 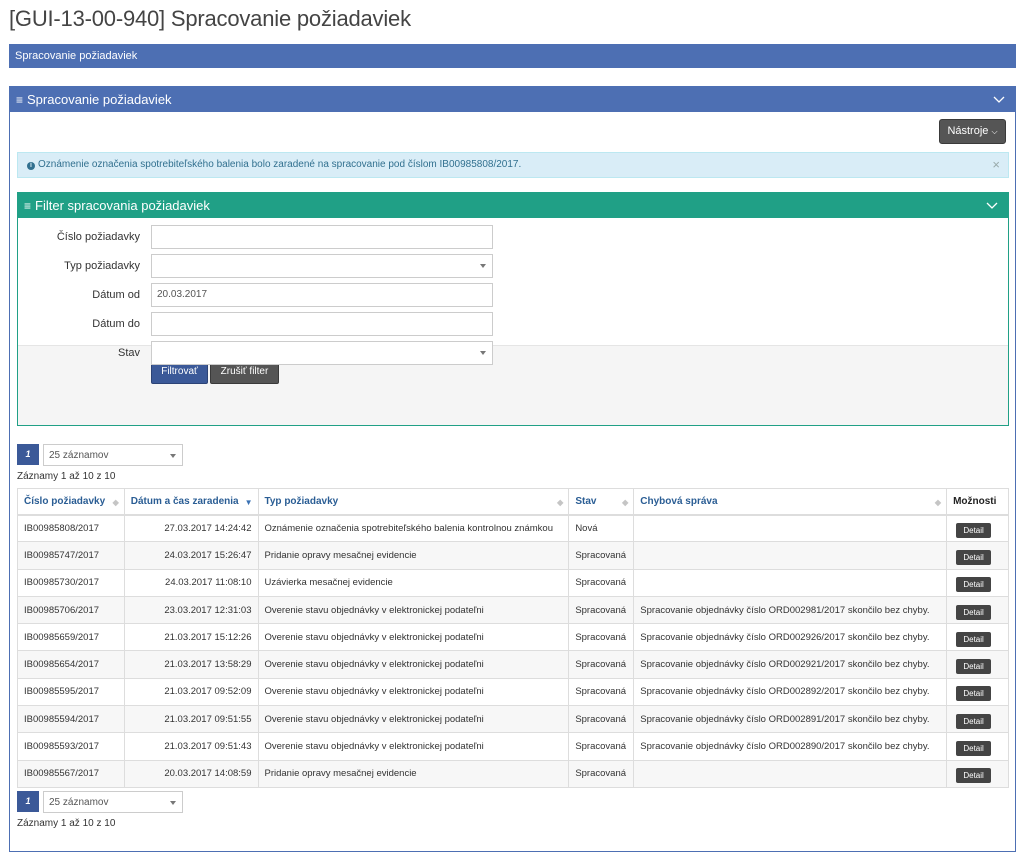 What do you see at coordinates (601, 528) in the screenshot?
I see `cell-status: Nová` at bounding box center [601, 528].